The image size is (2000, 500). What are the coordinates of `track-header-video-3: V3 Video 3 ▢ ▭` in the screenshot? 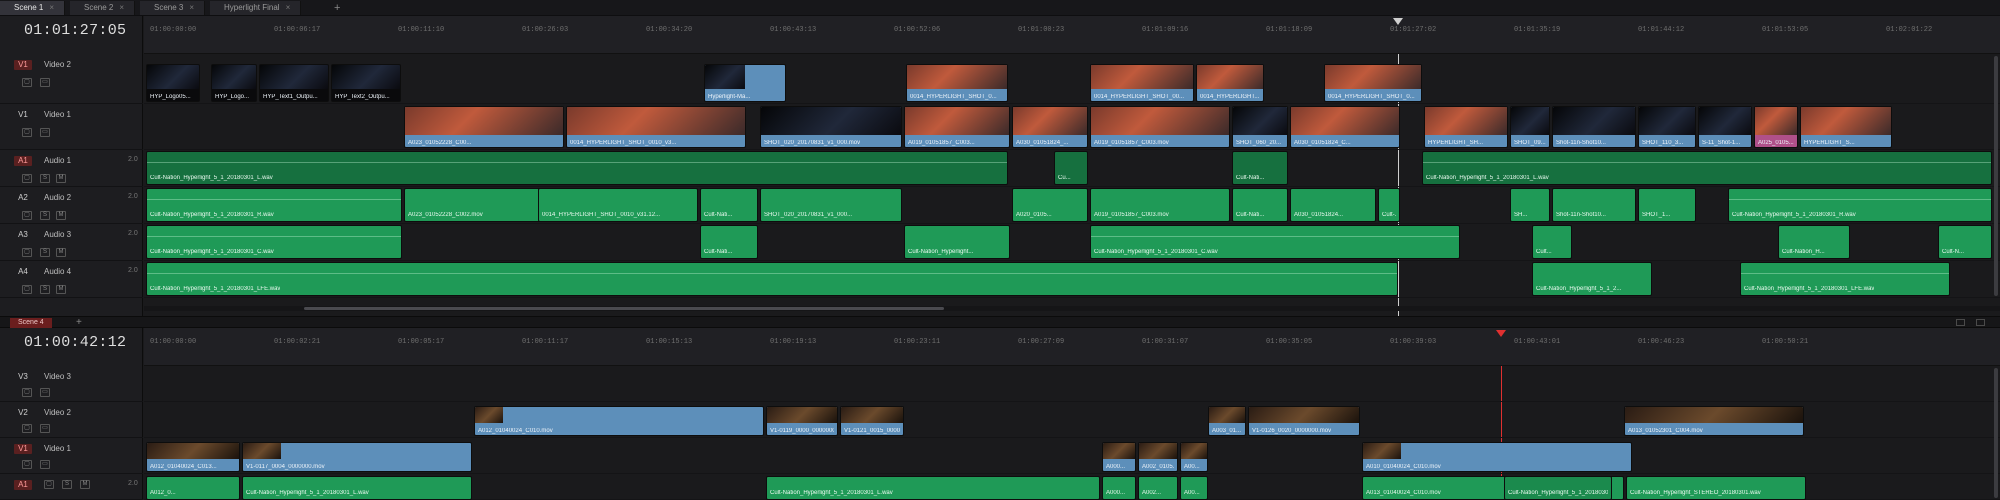 It's located at (71, 384).